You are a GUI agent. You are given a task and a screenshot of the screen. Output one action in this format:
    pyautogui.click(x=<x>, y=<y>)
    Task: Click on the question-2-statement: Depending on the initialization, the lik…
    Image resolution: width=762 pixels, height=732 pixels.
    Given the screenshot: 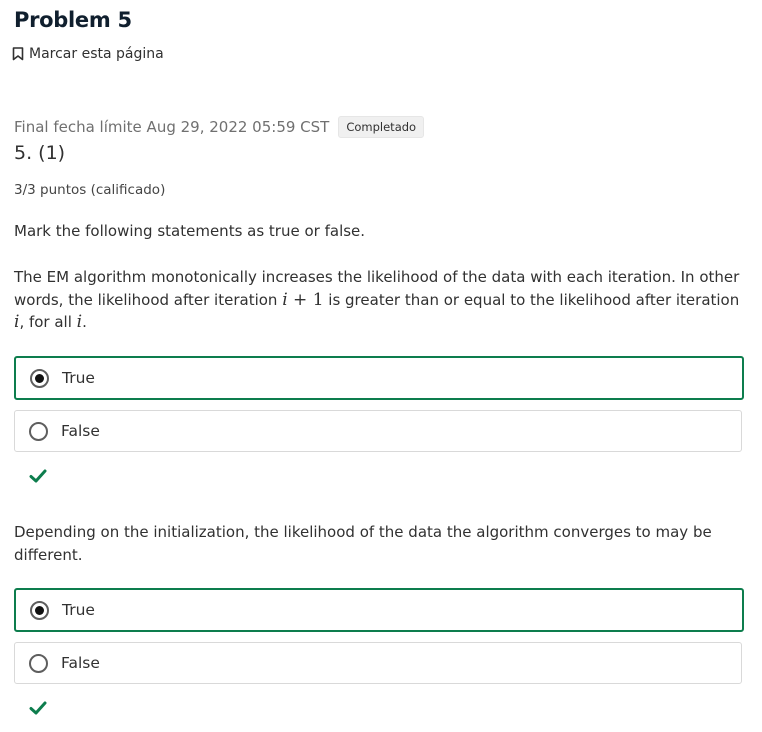 What is the action you would take?
    pyautogui.click(x=363, y=543)
    